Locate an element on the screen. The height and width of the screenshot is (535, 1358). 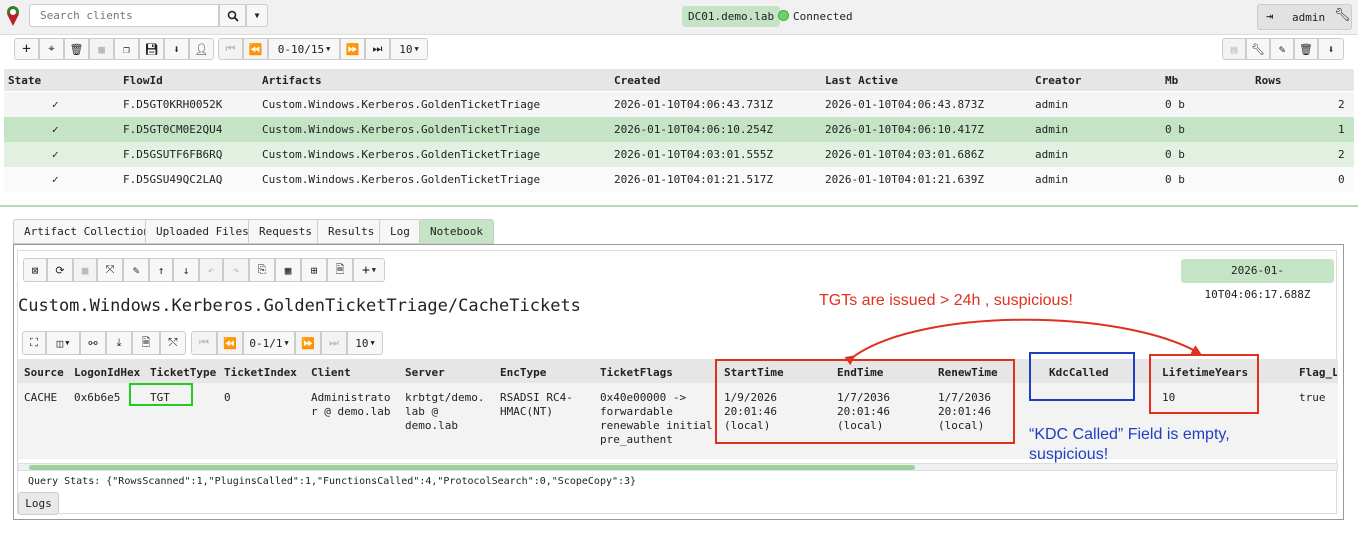
curved-double-arrow-icon is located at coordinates (1023, 342).